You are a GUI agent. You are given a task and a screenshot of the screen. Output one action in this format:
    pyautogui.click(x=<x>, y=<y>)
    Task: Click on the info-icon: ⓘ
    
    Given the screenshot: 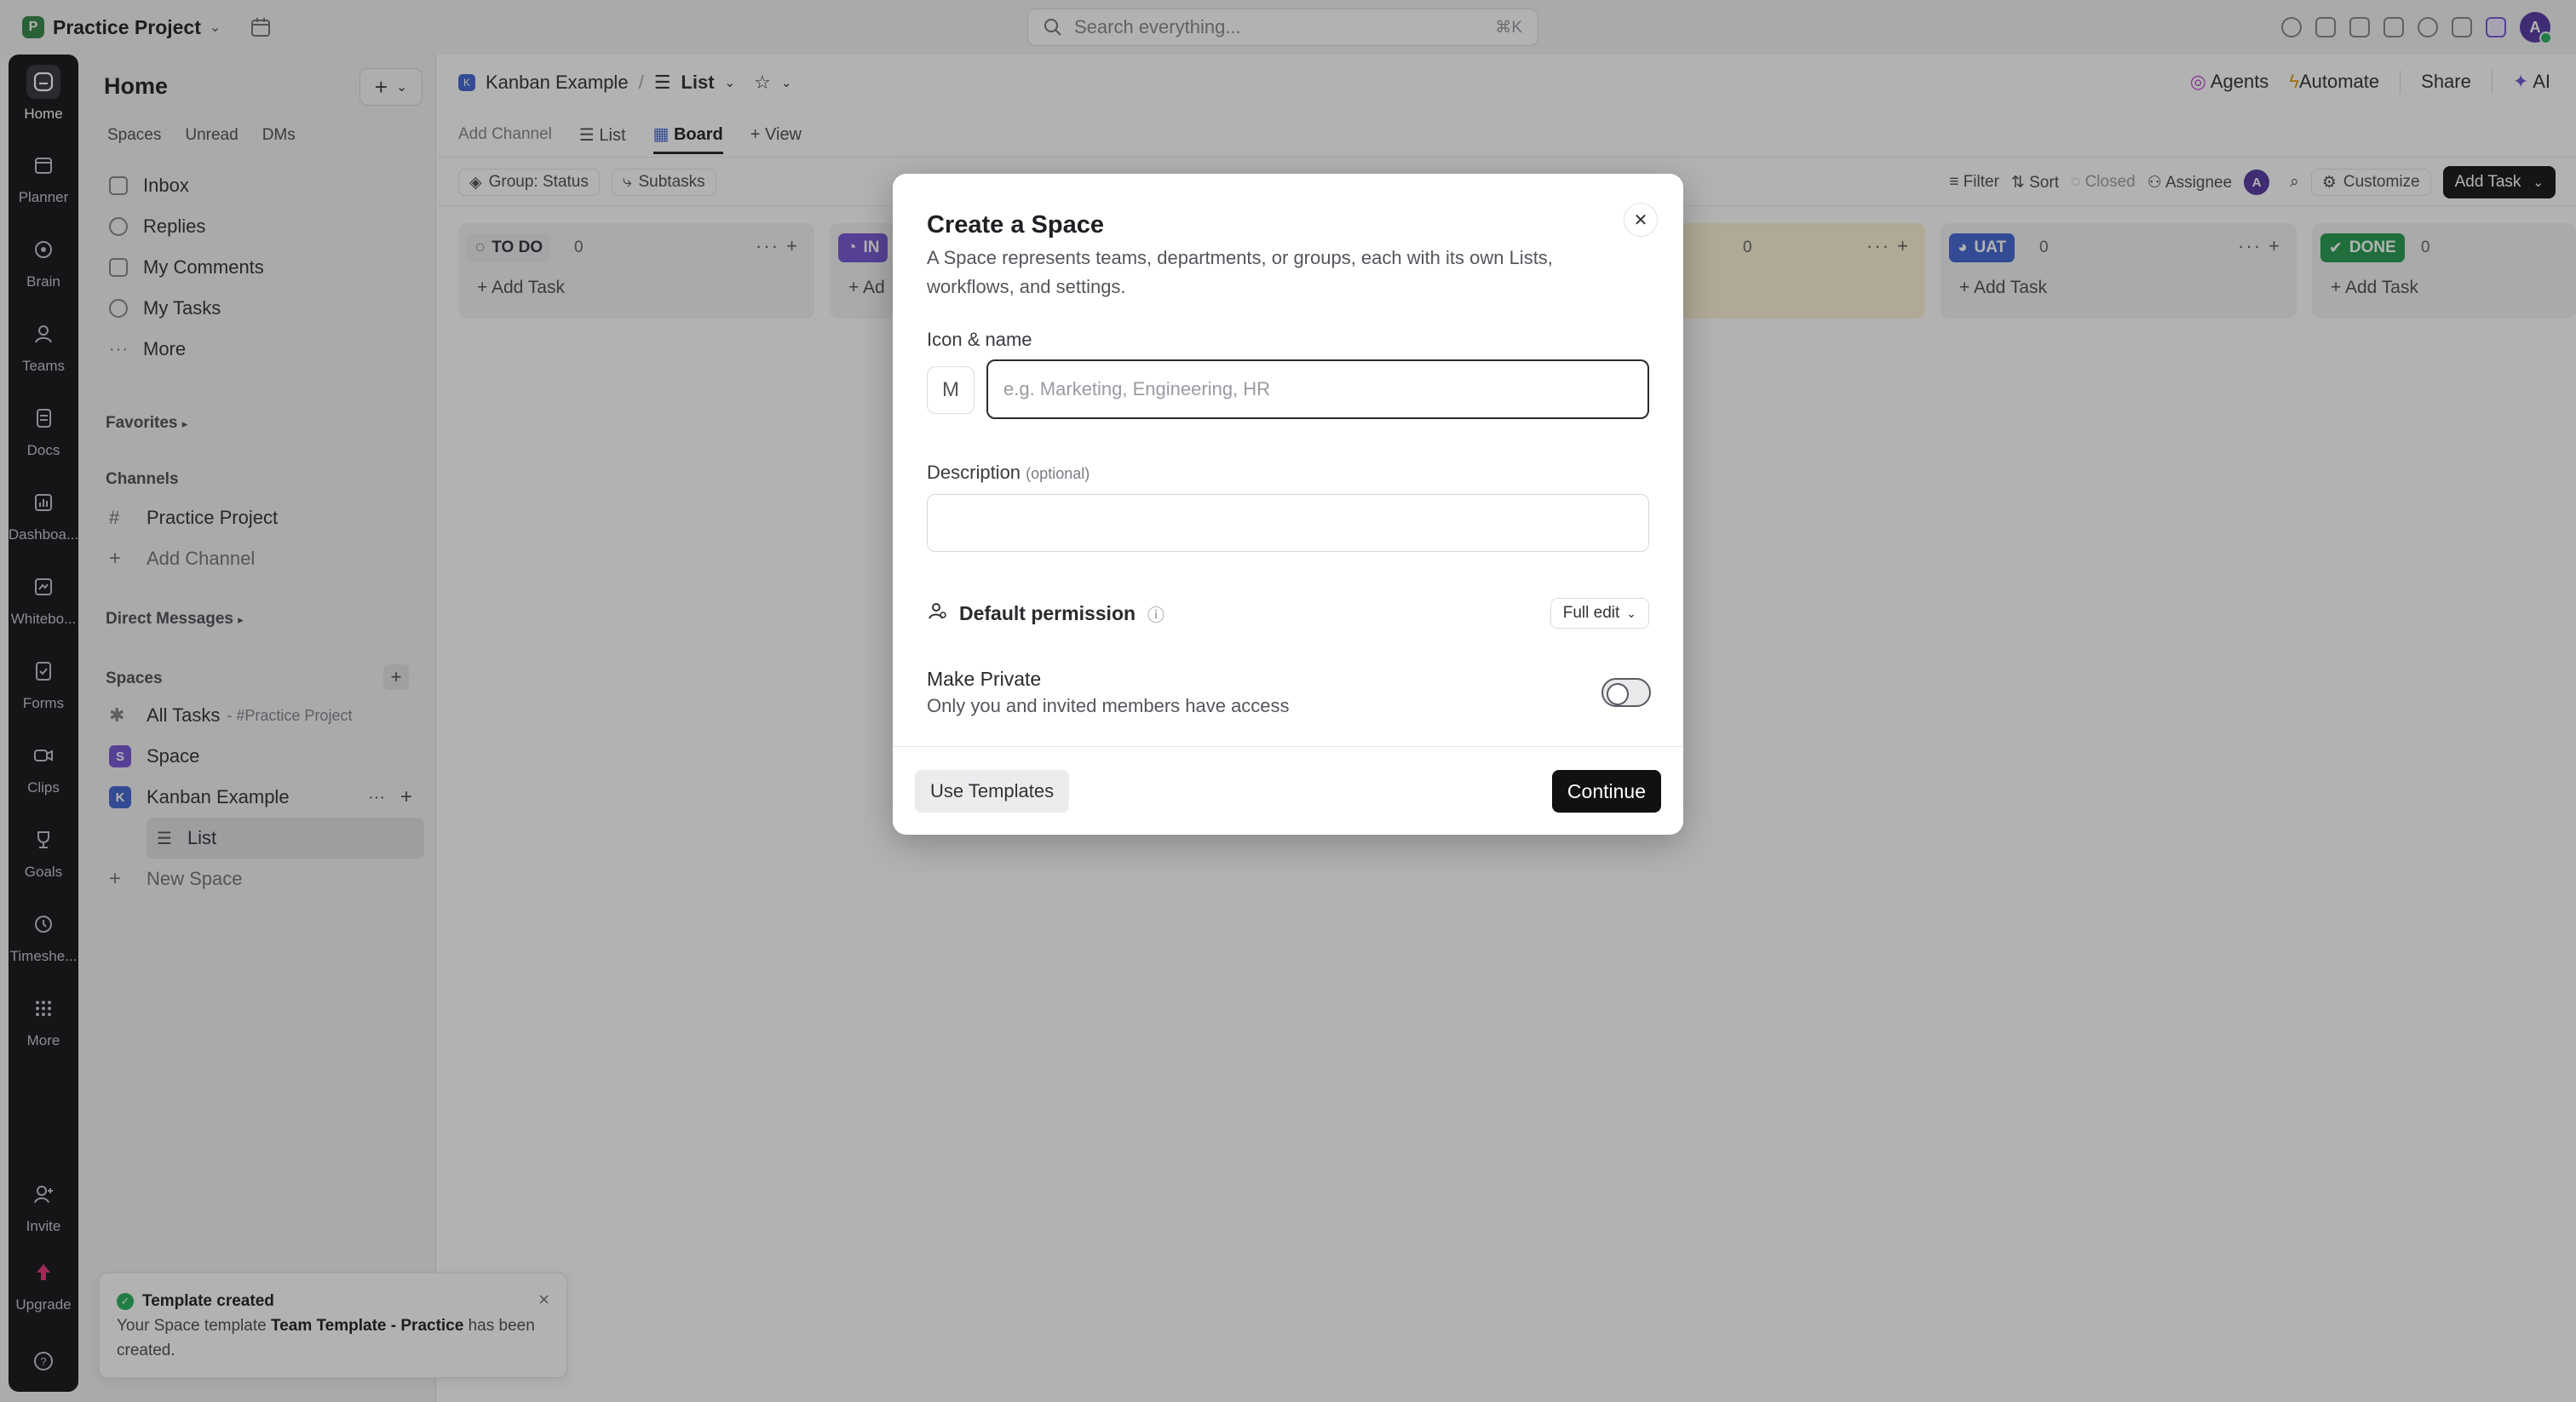 What is the action you would take?
    pyautogui.click(x=1155, y=613)
    